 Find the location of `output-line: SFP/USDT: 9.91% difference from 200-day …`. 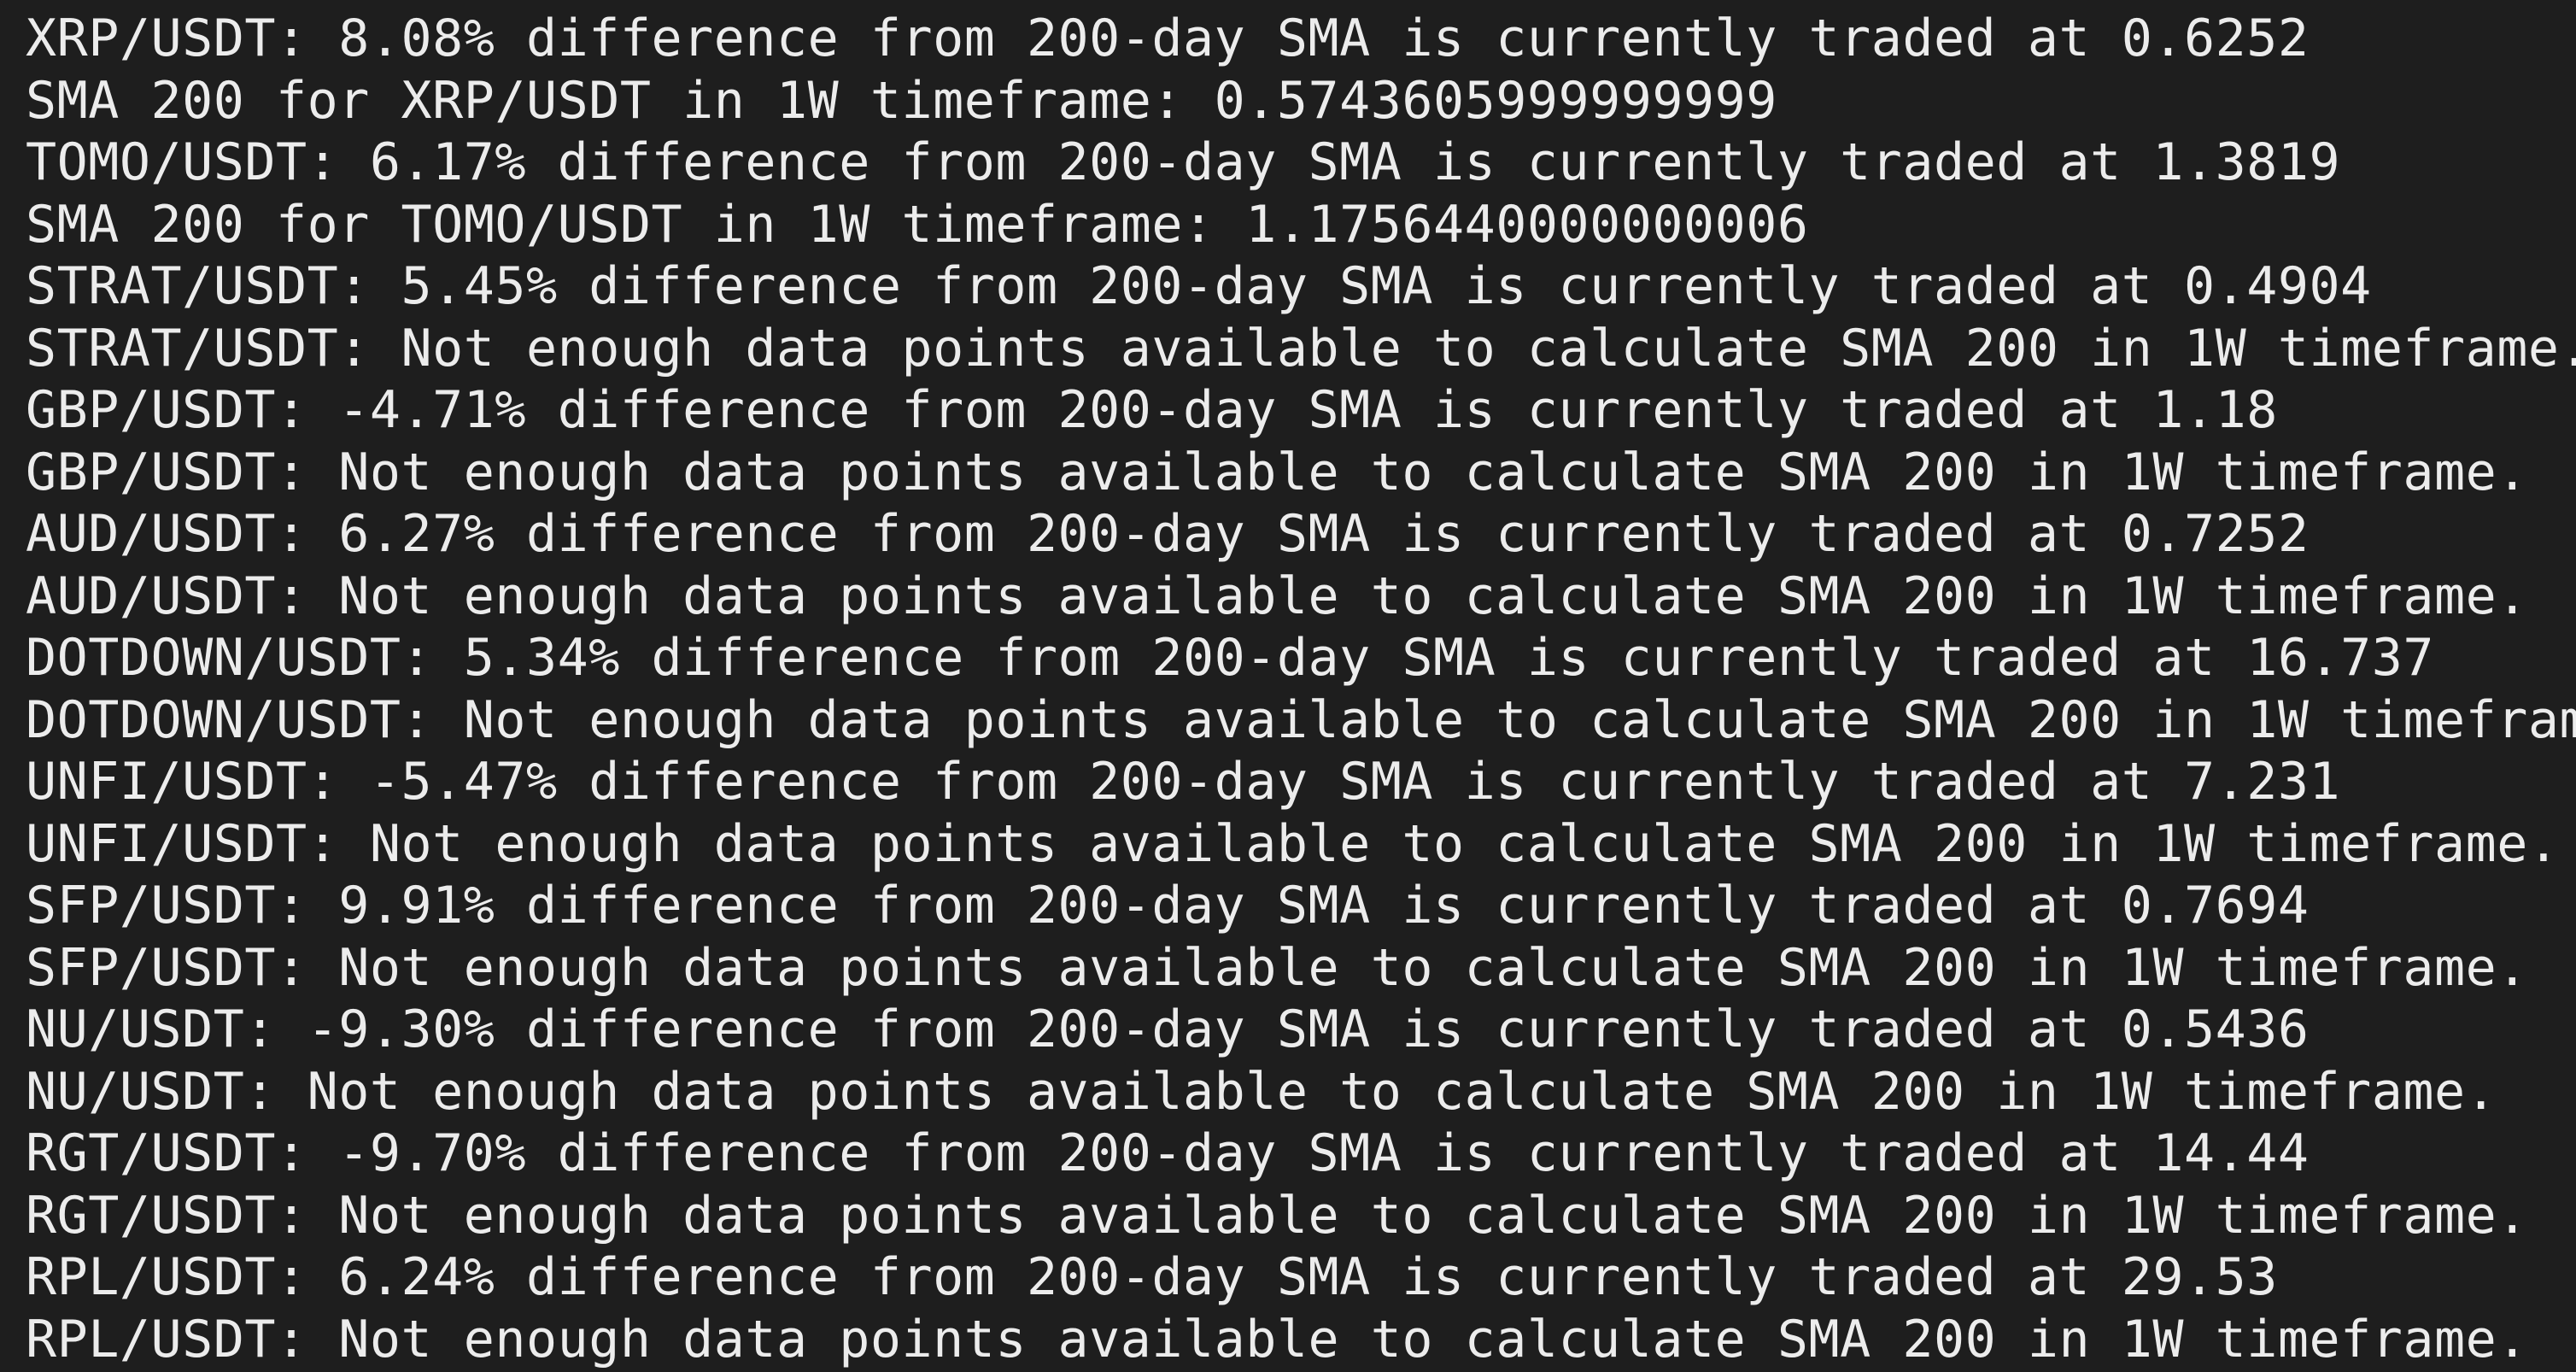

output-line: SFP/USDT: 9.91% difference from 200-day … is located at coordinates (1168, 905).